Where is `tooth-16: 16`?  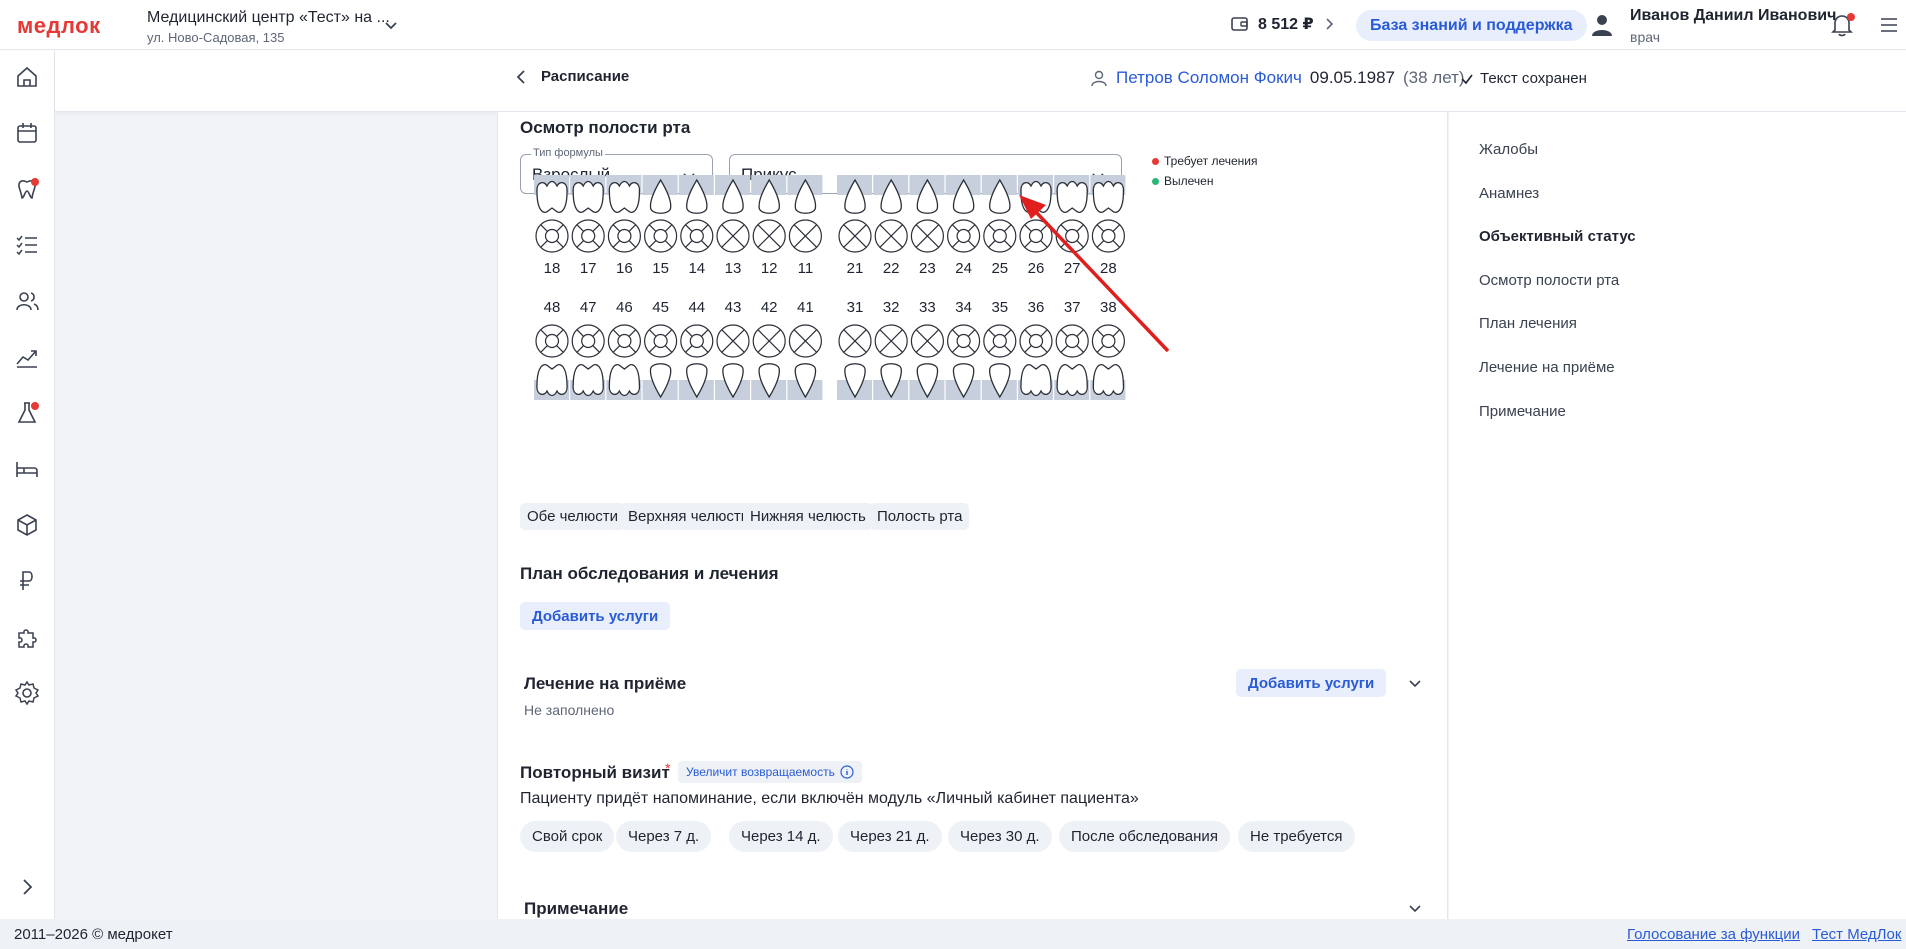 tooth-16: 16 is located at coordinates (624, 226).